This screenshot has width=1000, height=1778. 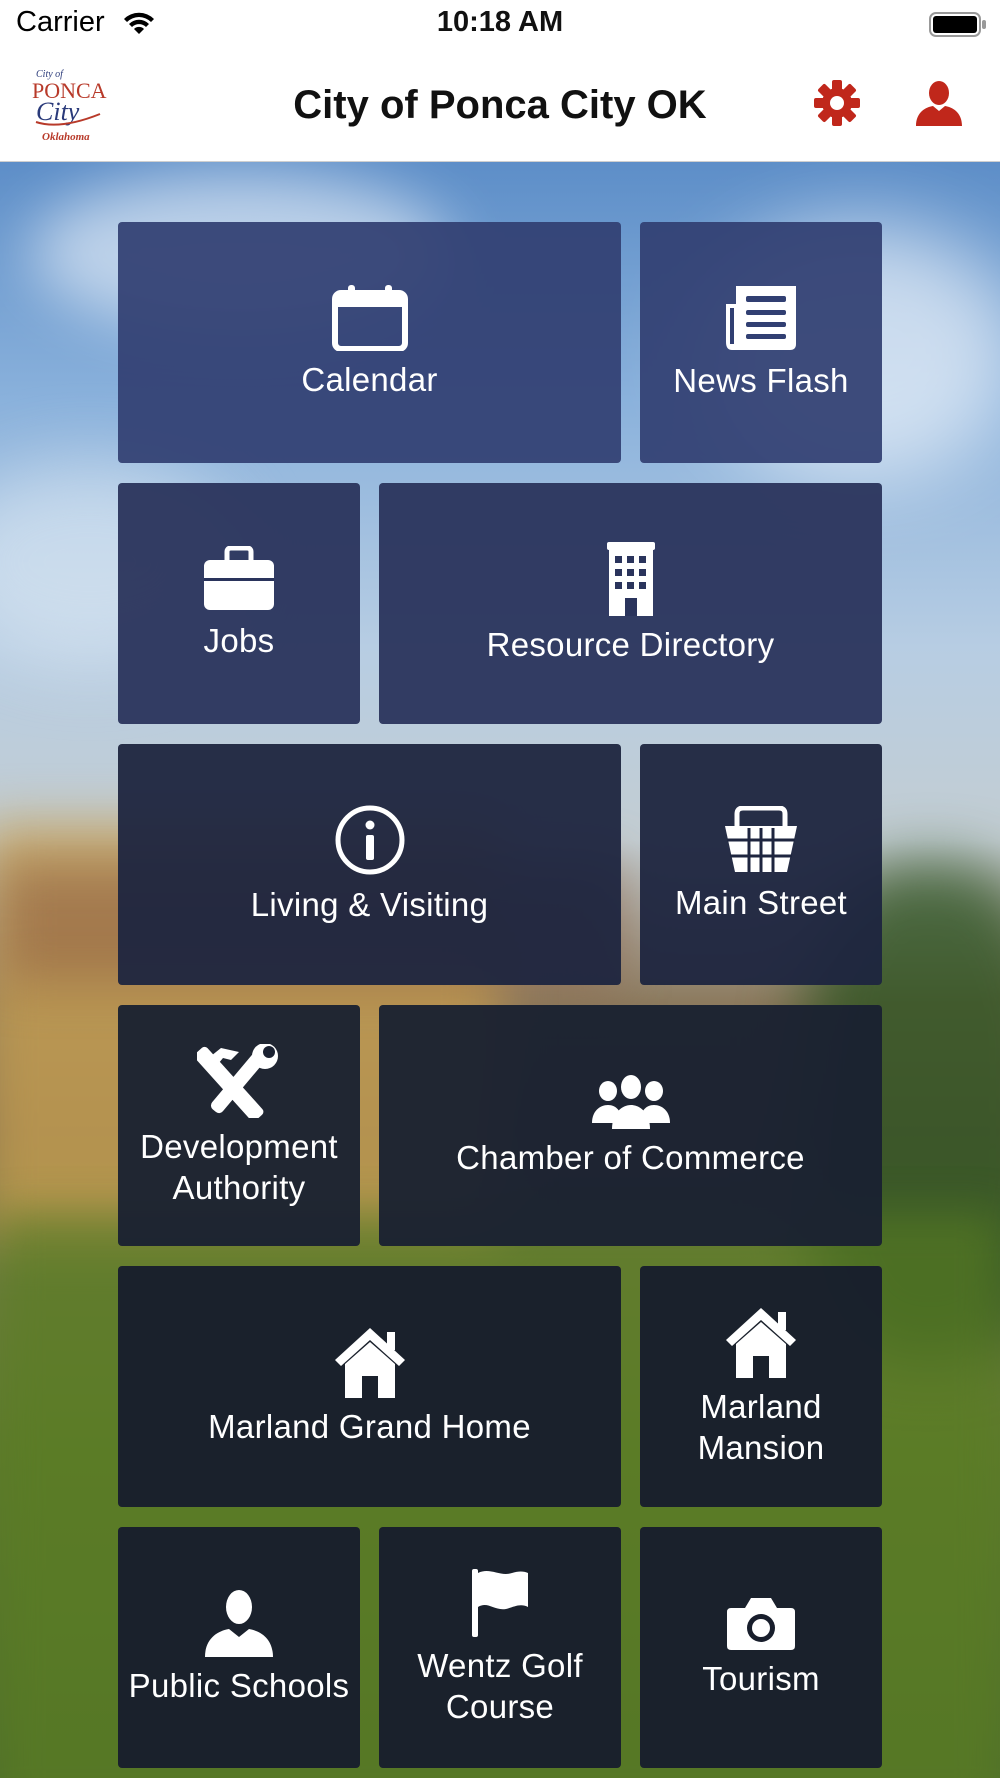 What do you see at coordinates (761, 318) in the screenshot?
I see `newspaper-icon` at bounding box center [761, 318].